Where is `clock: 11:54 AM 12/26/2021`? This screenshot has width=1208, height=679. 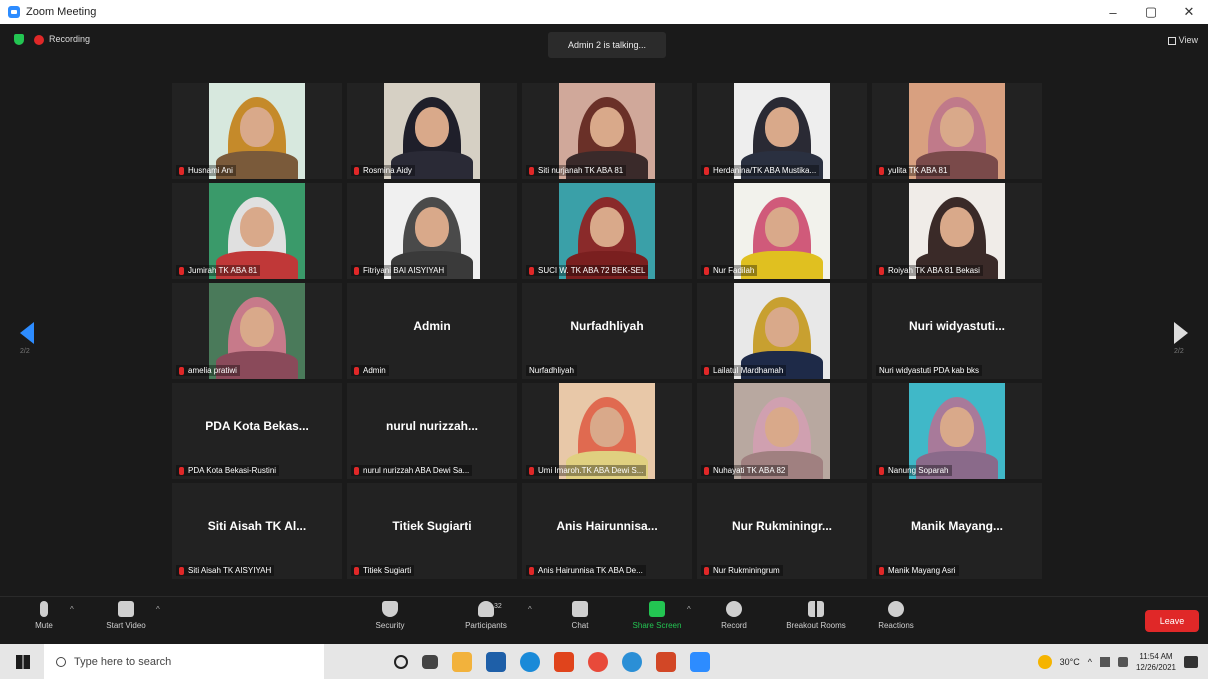 clock: 11:54 AM 12/26/2021 is located at coordinates (1156, 662).